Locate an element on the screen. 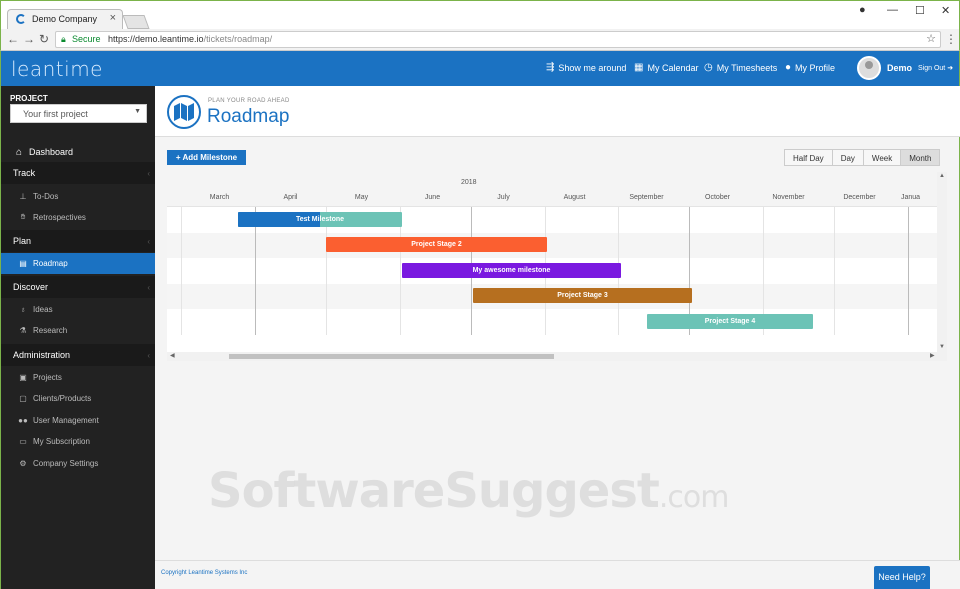 This screenshot has width=960, height=589. gantt-row is located at coordinates (552, 322).